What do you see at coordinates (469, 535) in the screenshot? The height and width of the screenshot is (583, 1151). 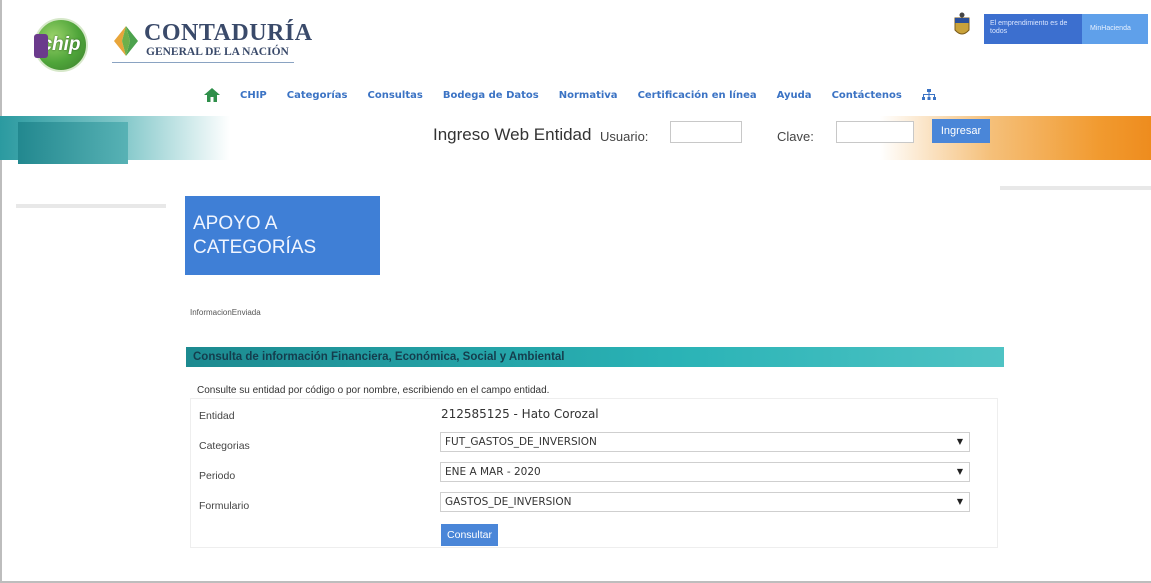 I see `consultar-button: Consultar` at bounding box center [469, 535].